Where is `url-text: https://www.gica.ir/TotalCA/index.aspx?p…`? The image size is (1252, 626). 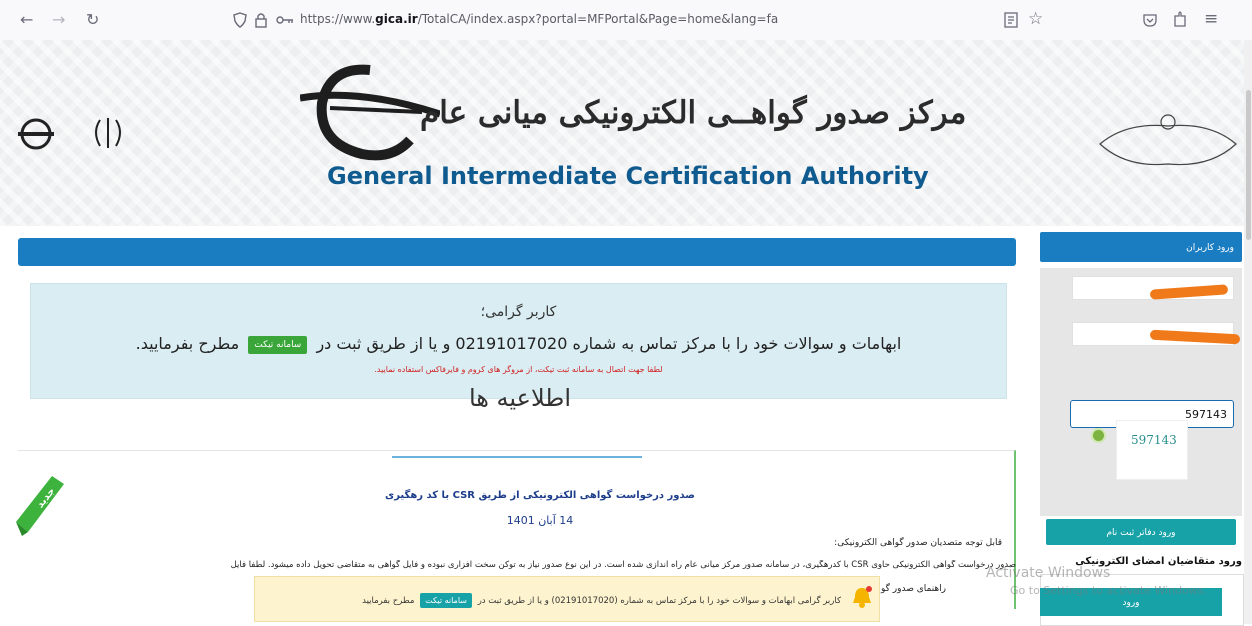
url-text: https://www.gica.ir/TotalCA/index.aspx?p… is located at coordinates (539, 19).